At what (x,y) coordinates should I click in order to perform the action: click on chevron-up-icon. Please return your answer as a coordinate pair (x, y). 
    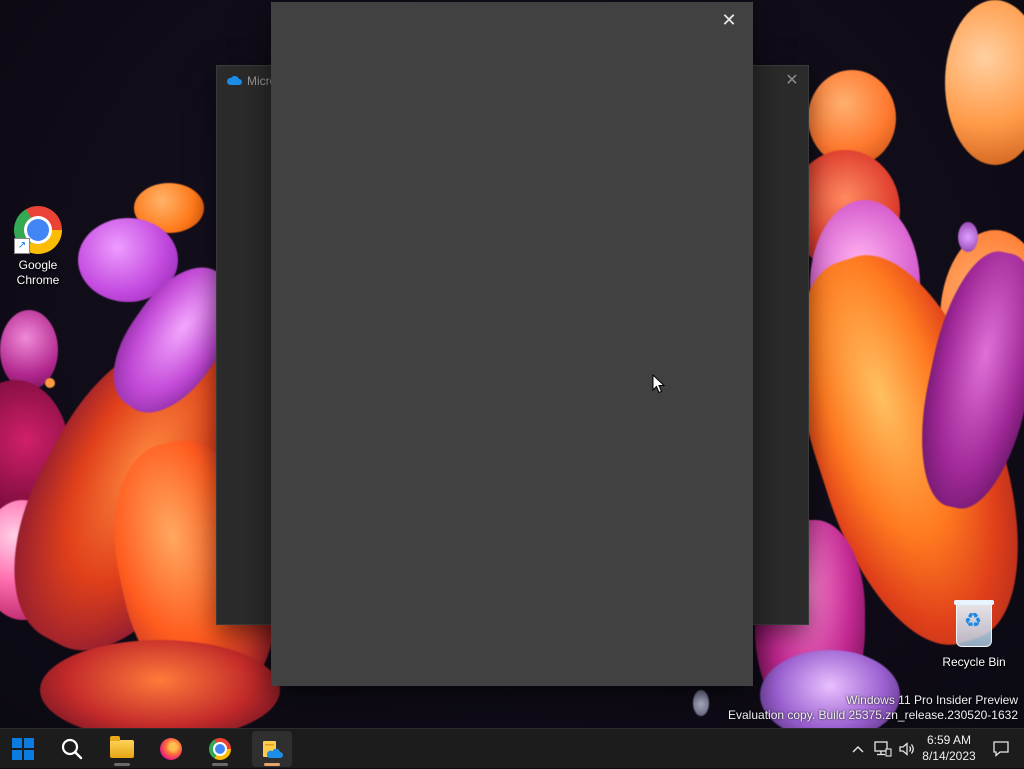
    Looking at the image, I should click on (858, 749).